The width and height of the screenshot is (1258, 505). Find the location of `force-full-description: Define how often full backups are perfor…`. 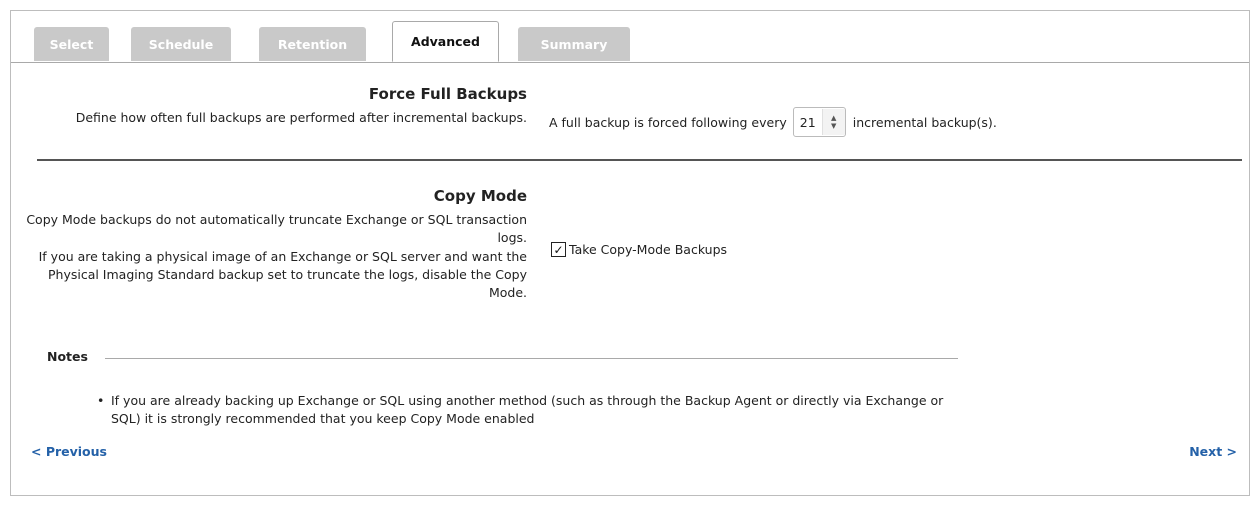

force-full-description: Define how often full backups are perfor… is located at coordinates (301, 117).